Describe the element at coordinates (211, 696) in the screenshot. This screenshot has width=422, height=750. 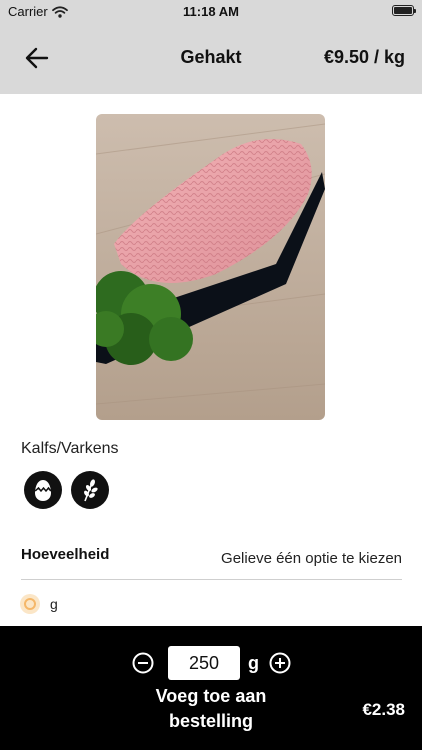
I see `add-to-order-label-line1: Voeg toe aan` at that location.